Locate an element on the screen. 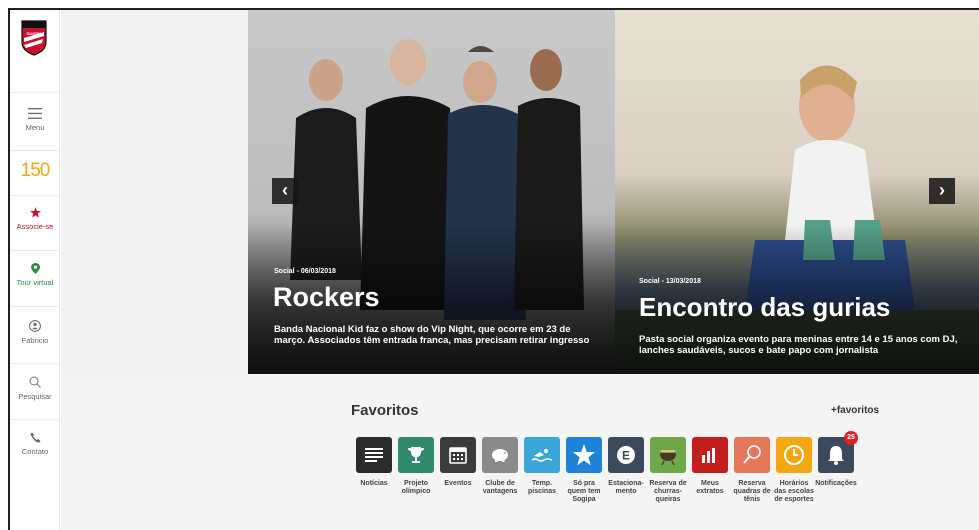 The width and height of the screenshot is (979, 530). news-icon is located at coordinates (374, 455).